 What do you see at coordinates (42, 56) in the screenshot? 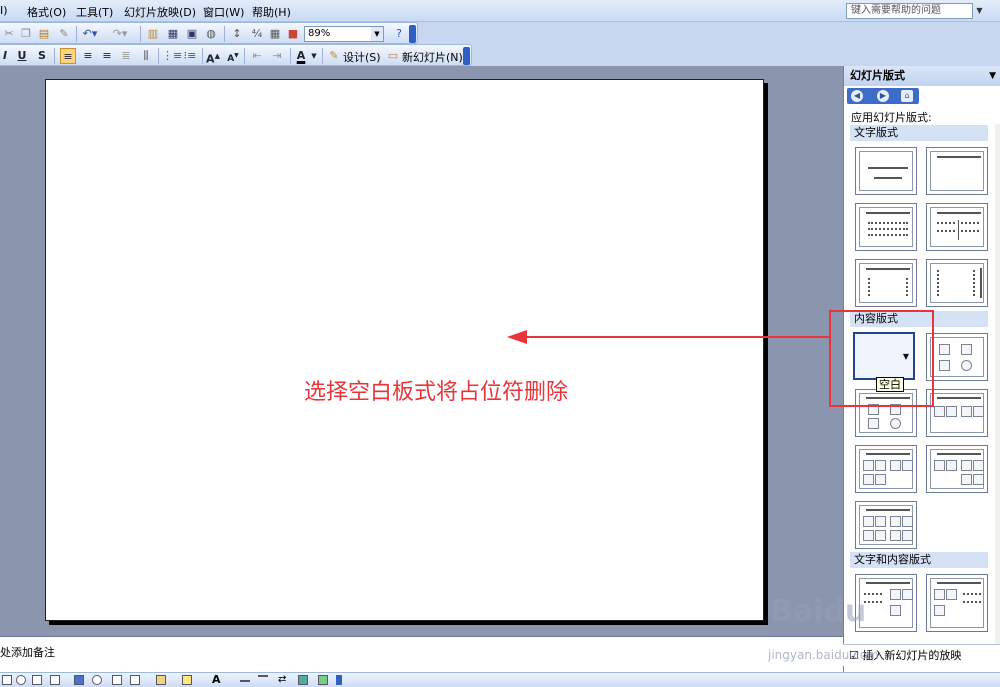
I see `shadow-button: S` at bounding box center [42, 56].